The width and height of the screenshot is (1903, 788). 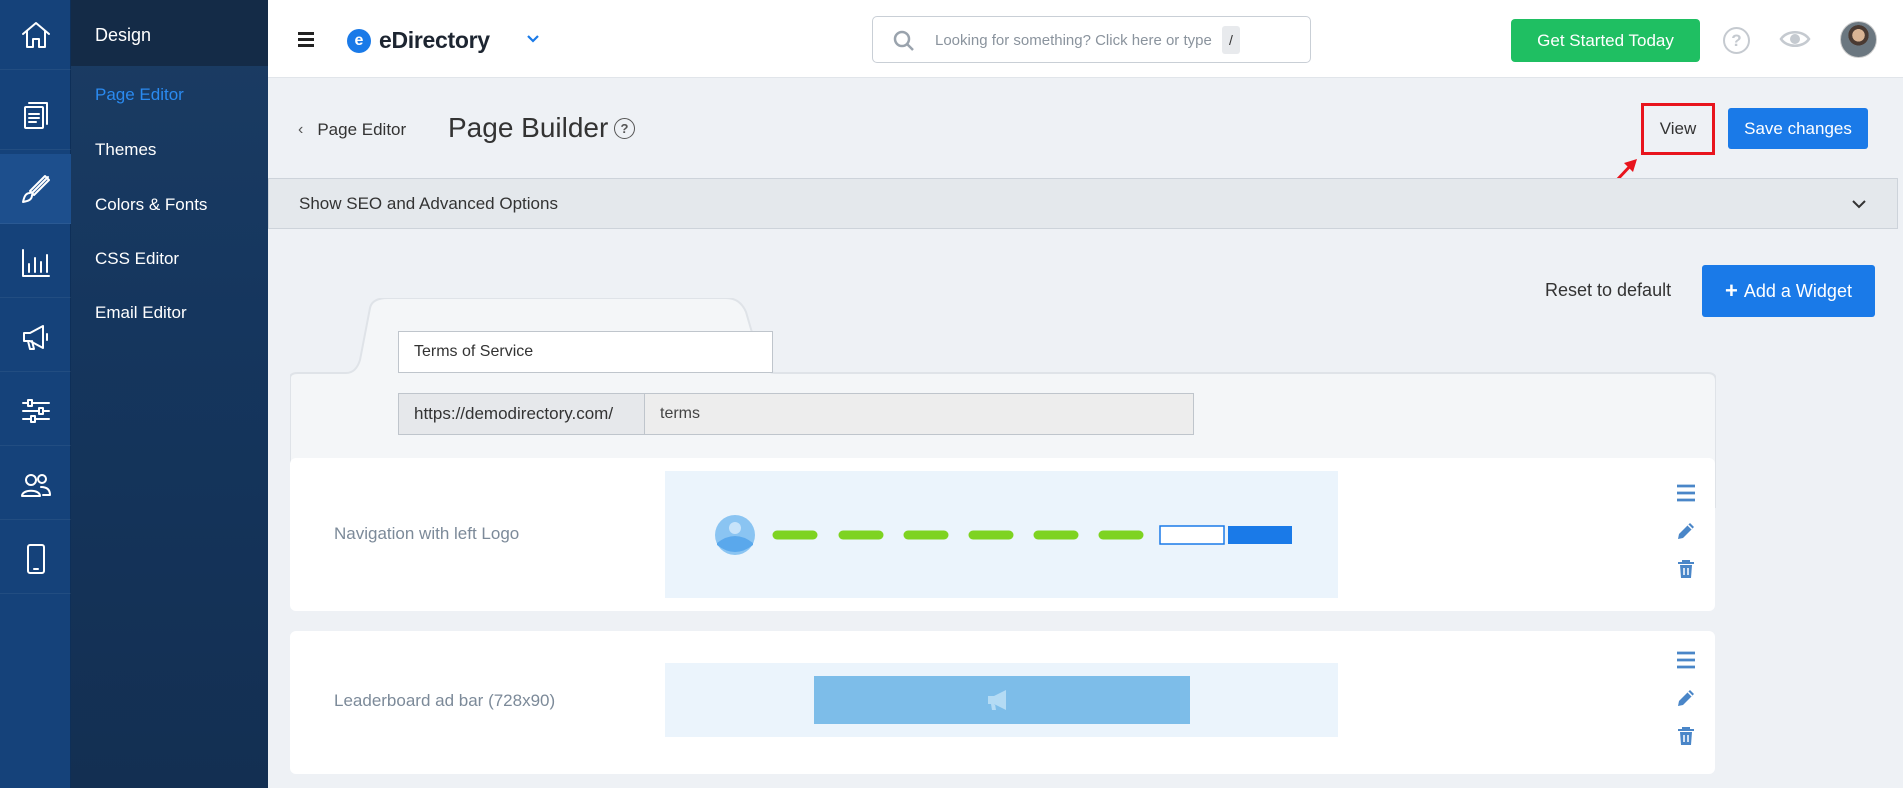 I want to click on page-url-field: https://demodirectory.com/ terms, so click(x=796, y=414).